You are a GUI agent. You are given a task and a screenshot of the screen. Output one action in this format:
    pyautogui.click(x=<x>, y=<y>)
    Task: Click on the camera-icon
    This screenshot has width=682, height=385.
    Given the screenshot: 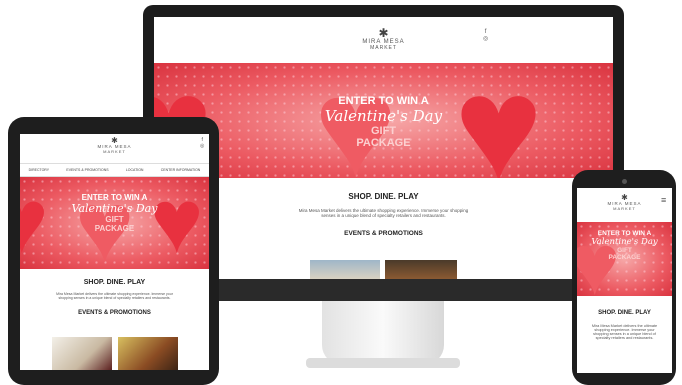 What is the action you would take?
    pyautogui.click(x=624, y=181)
    